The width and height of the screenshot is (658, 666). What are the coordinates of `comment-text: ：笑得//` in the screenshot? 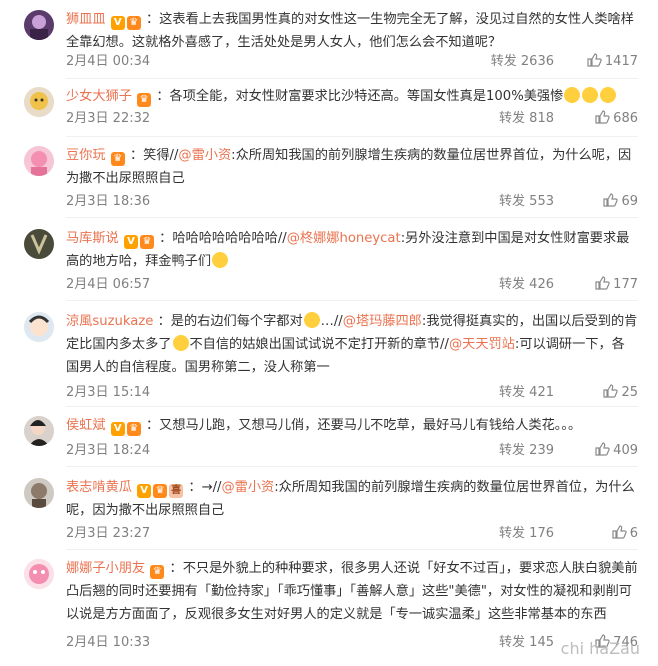 It's located at (154, 155).